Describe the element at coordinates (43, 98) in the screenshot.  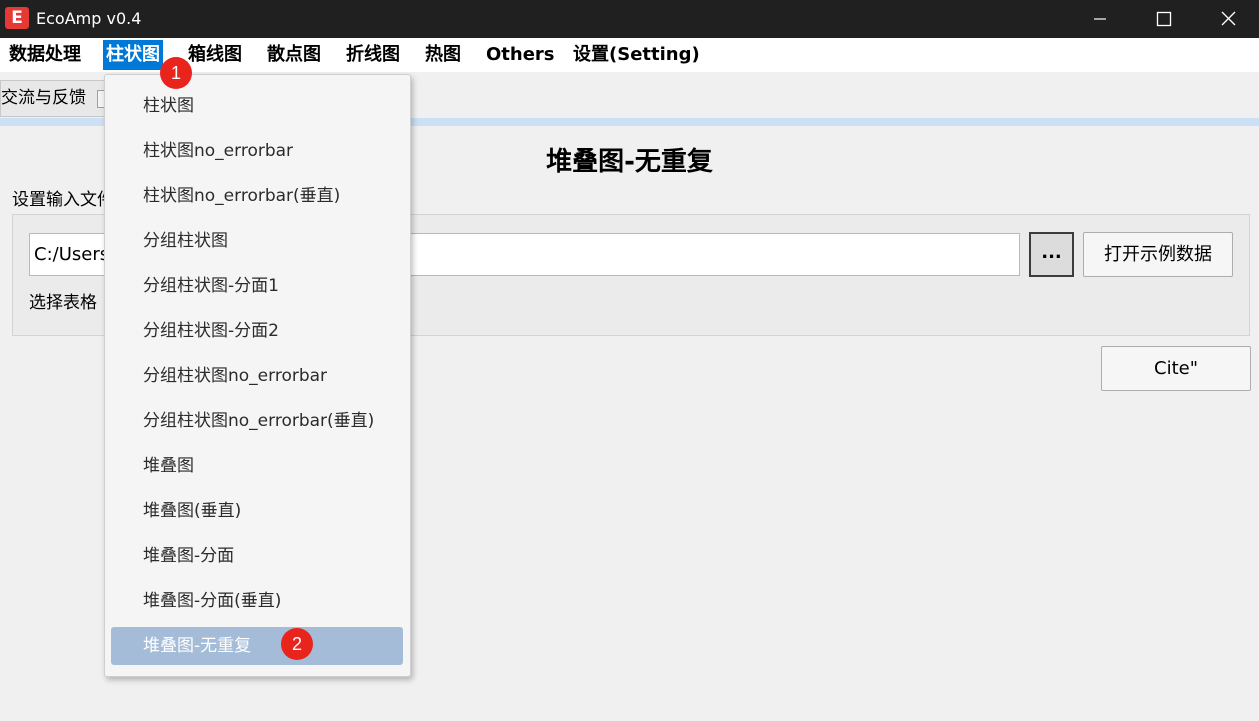
I see `tab-feedback-label: 交流与反馈` at that location.